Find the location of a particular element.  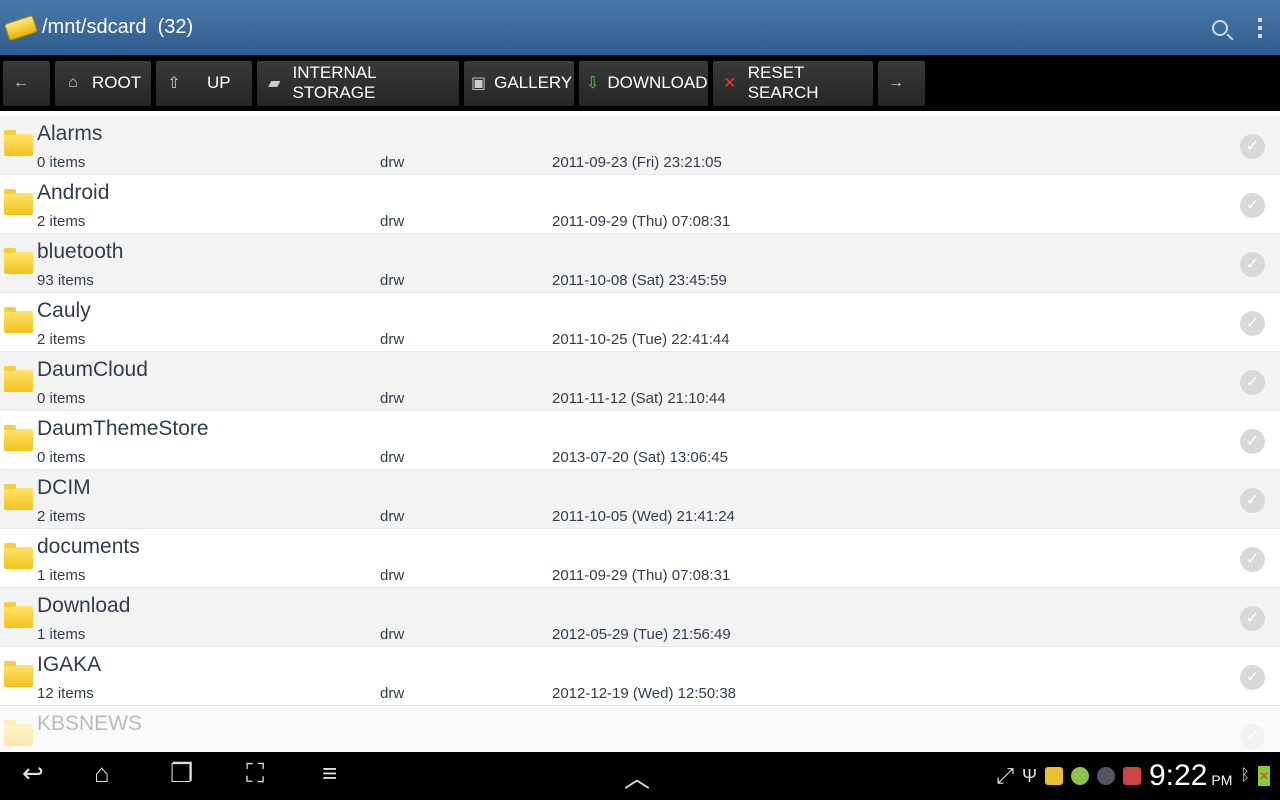

reset-search-button: ✕ RESET SEARCH is located at coordinates (793, 83).